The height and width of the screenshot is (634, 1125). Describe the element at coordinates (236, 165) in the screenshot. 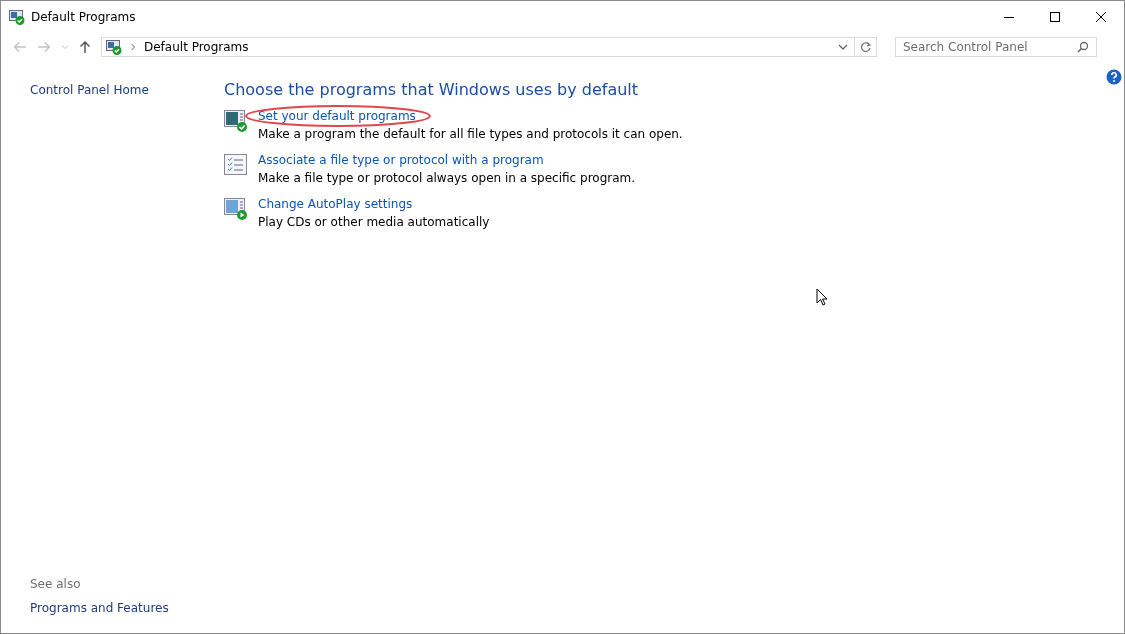

I see `checklist-icon` at that location.